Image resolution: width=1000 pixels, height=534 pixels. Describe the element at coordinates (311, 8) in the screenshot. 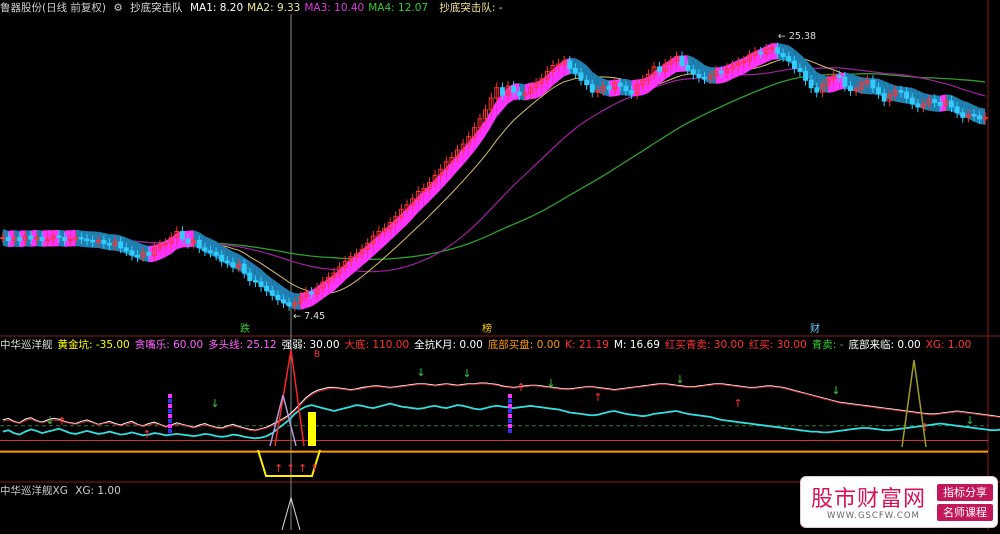

I see `ma-values: MA1: 8.20 MA2: 9.33 MA3: 10.40 MA4: 12.07` at that location.